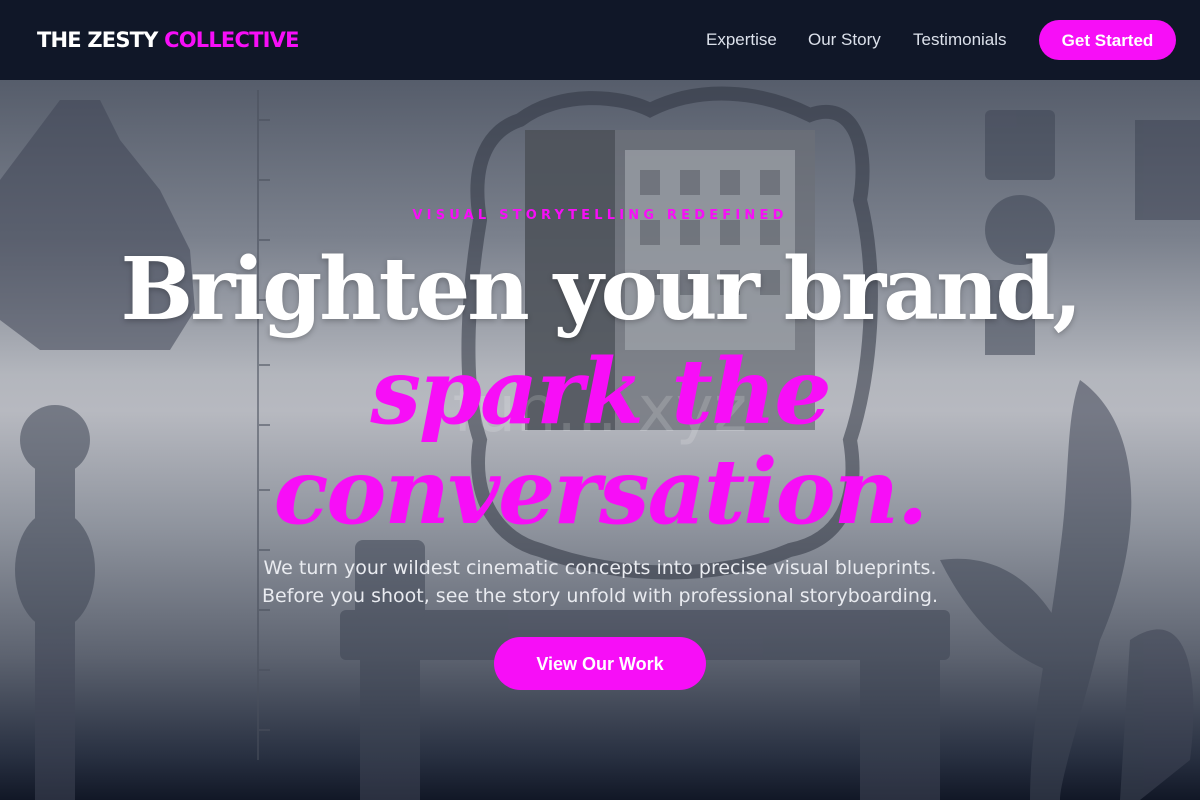  What do you see at coordinates (1107, 40) in the screenshot?
I see `get-started-button: Get Started` at bounding box center [1107, 40].